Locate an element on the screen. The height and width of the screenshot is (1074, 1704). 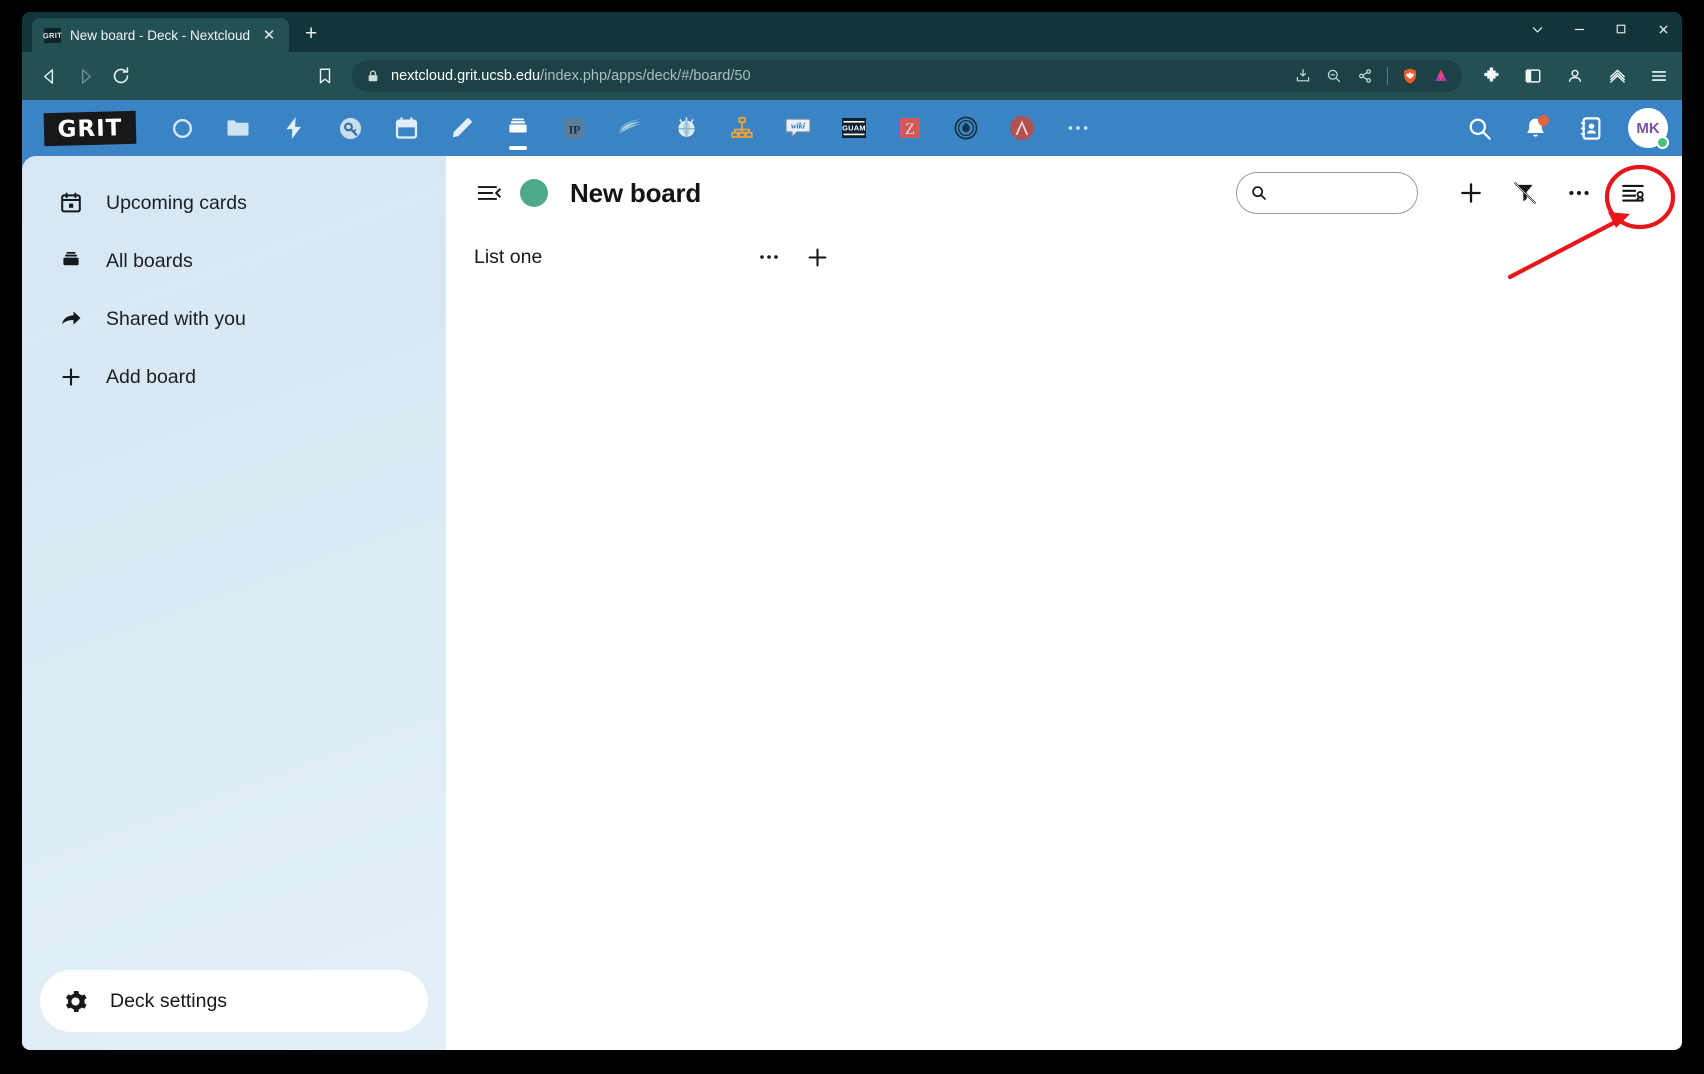
bookmark-icon is located at coordinates (325, 76).